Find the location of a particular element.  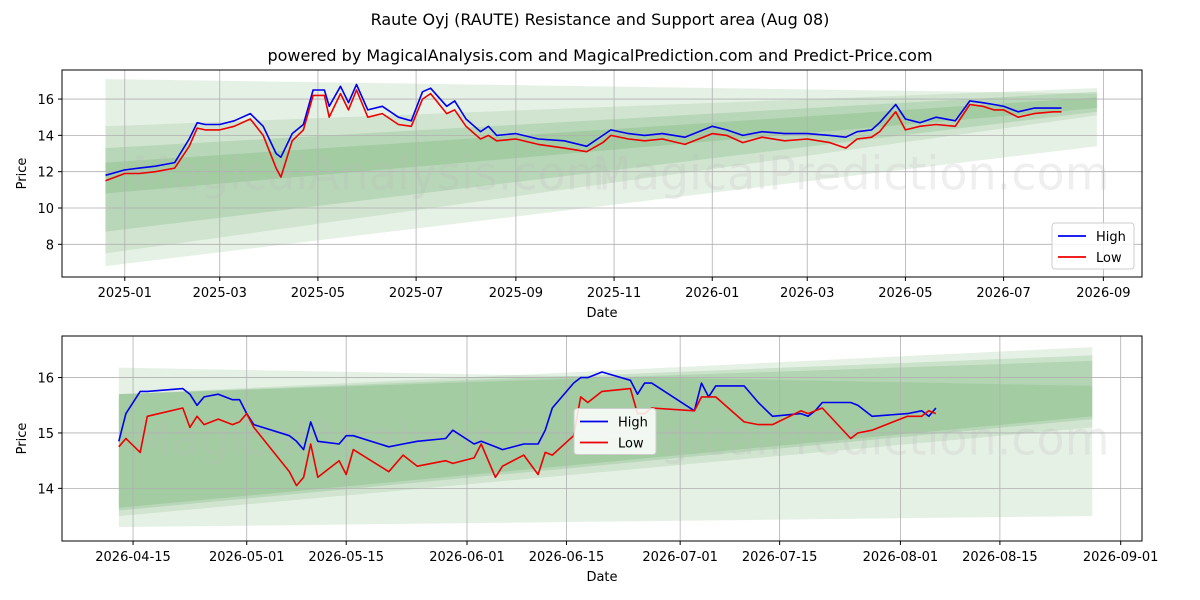

x-tick-label: 2026-07-01 is located at coordinates (680, 557).